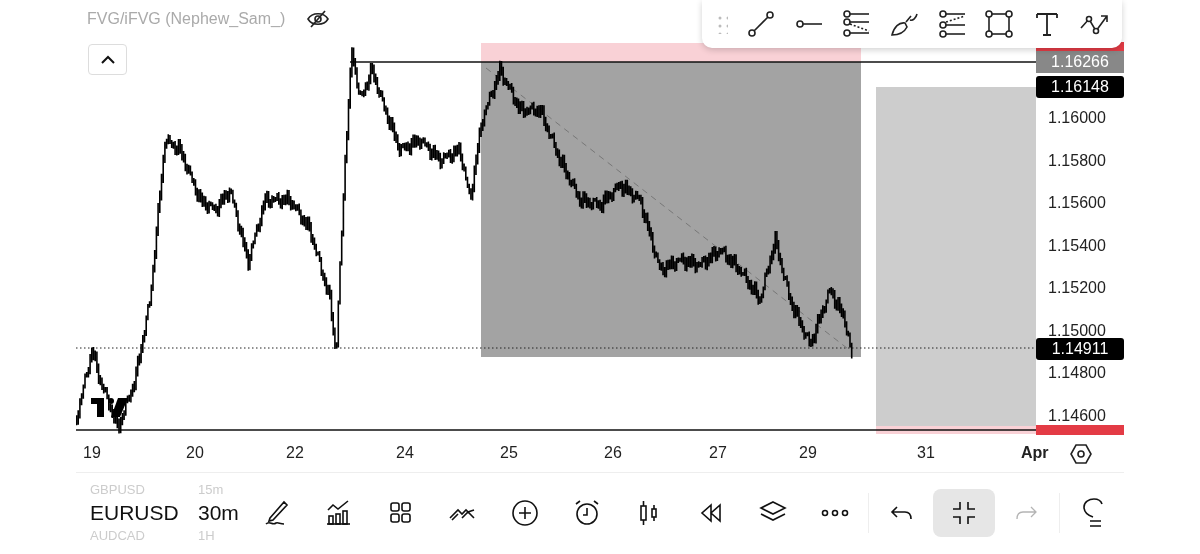 The image size is (1200, 554). Describe the element at coordinates (509, 453) in the screenshot. I see `time-label: 25` at that location.